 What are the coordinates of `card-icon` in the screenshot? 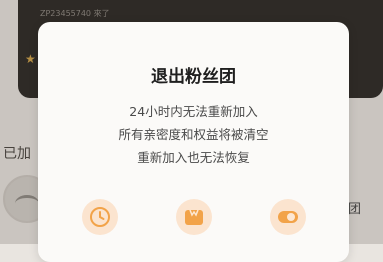 It's located at (194, 217).